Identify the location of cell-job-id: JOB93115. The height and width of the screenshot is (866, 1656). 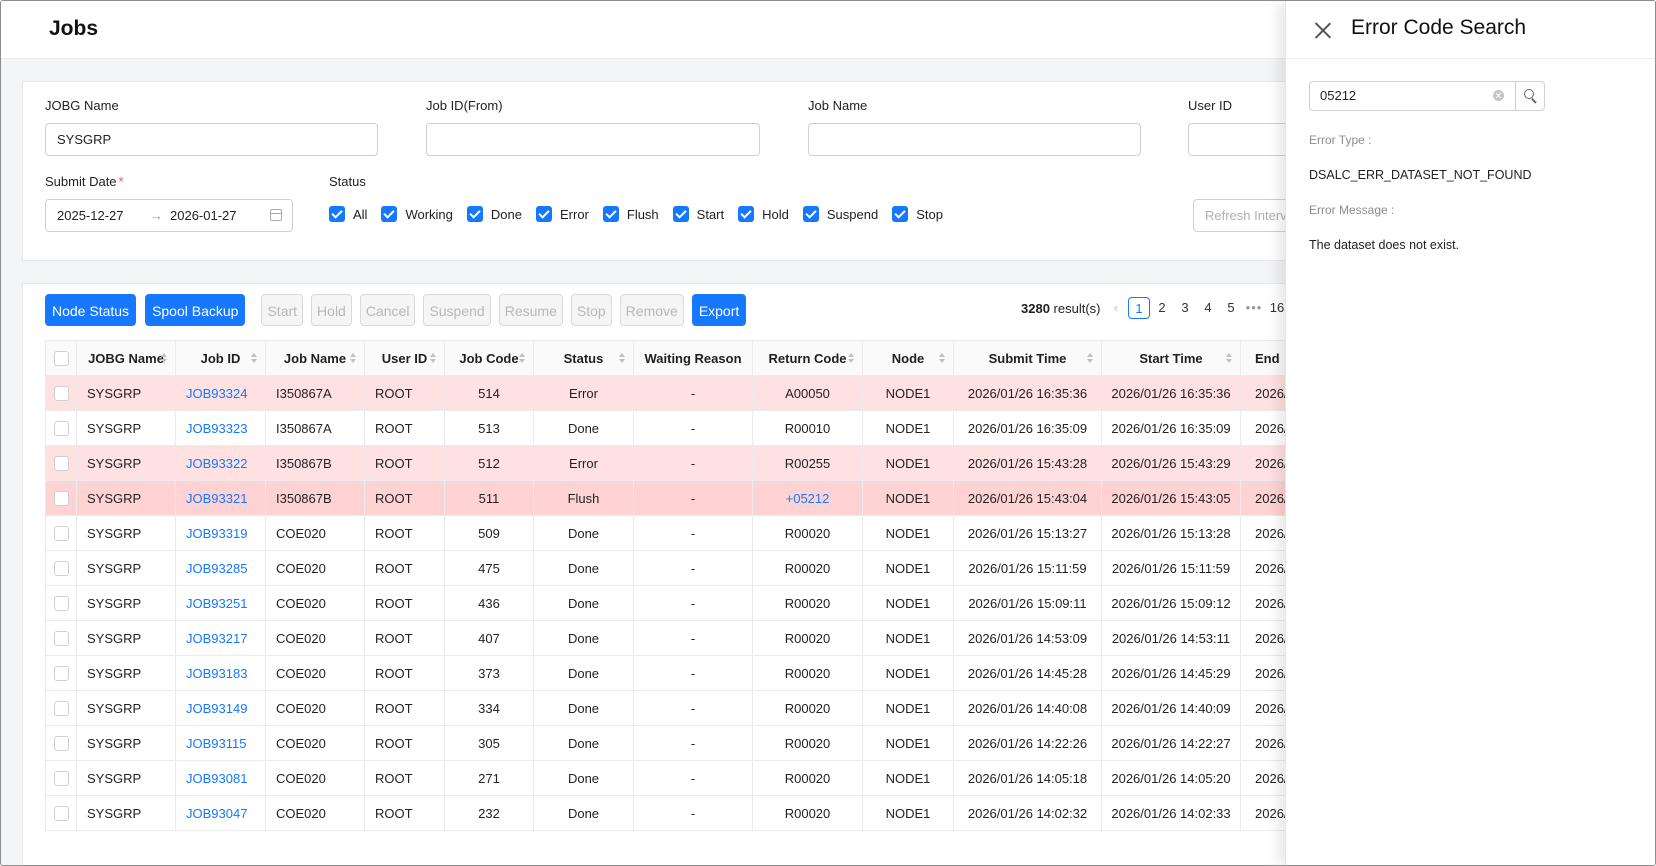
(220, 743).